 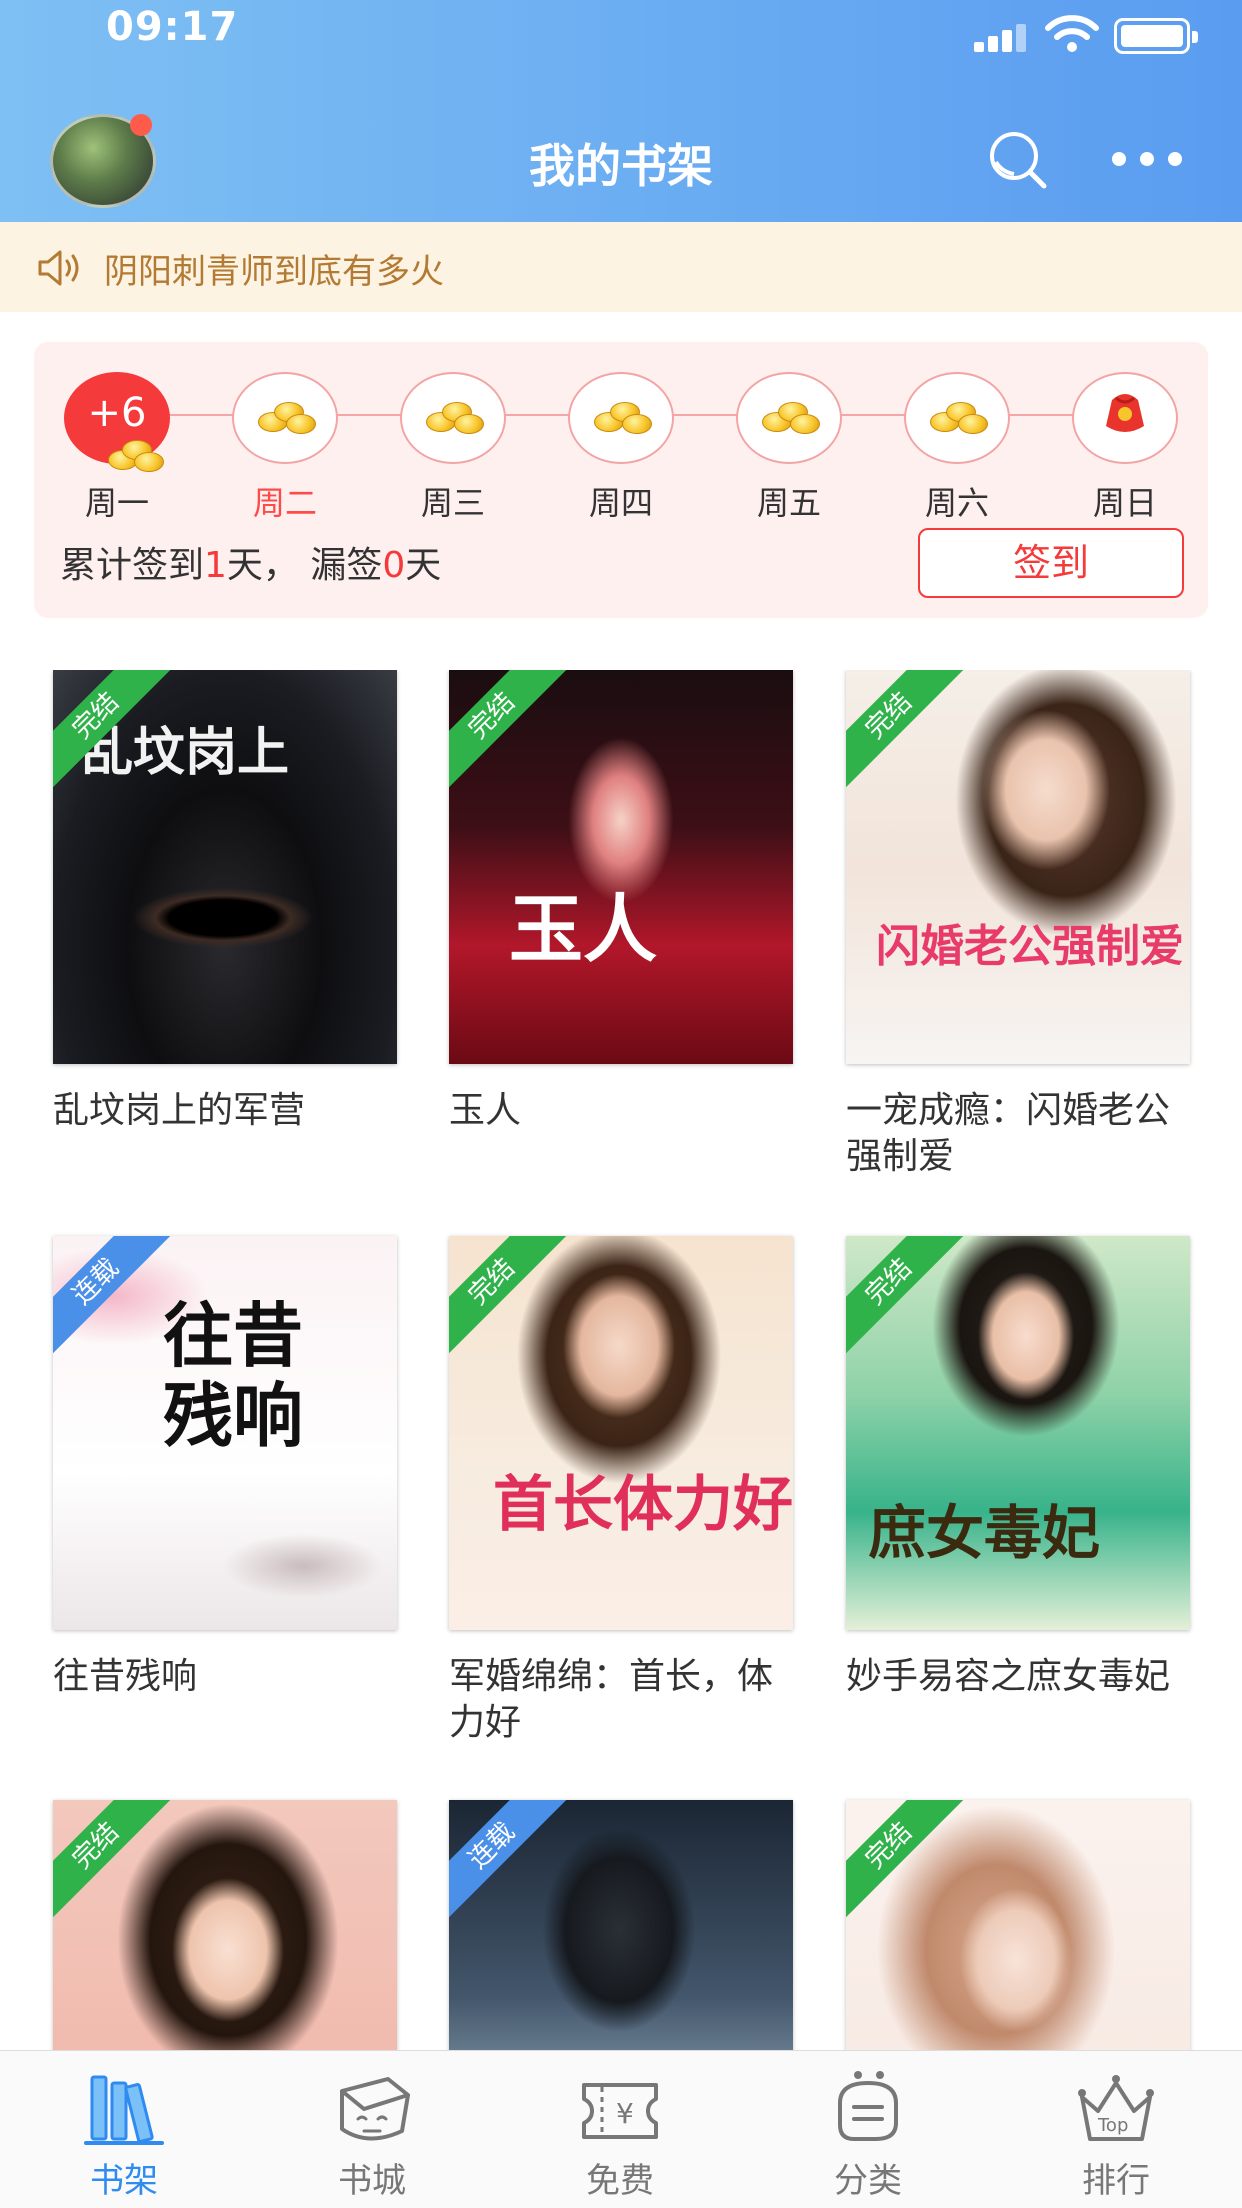 I want to click on checkin-day-sat: 周六, so click(x=957, y=462).